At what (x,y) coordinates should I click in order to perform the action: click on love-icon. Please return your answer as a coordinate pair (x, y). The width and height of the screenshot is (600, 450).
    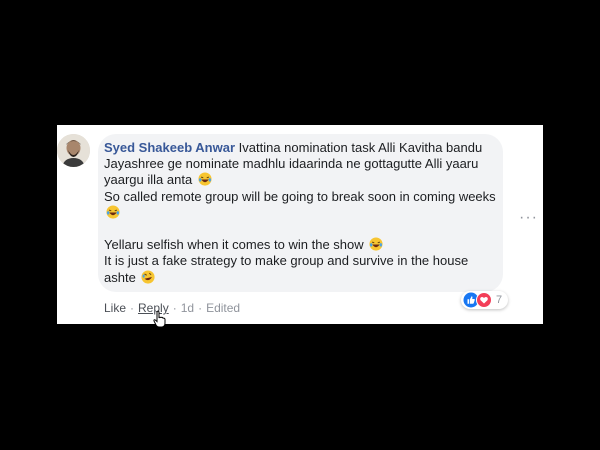
    Looking at the image, I should click on (484, 300).